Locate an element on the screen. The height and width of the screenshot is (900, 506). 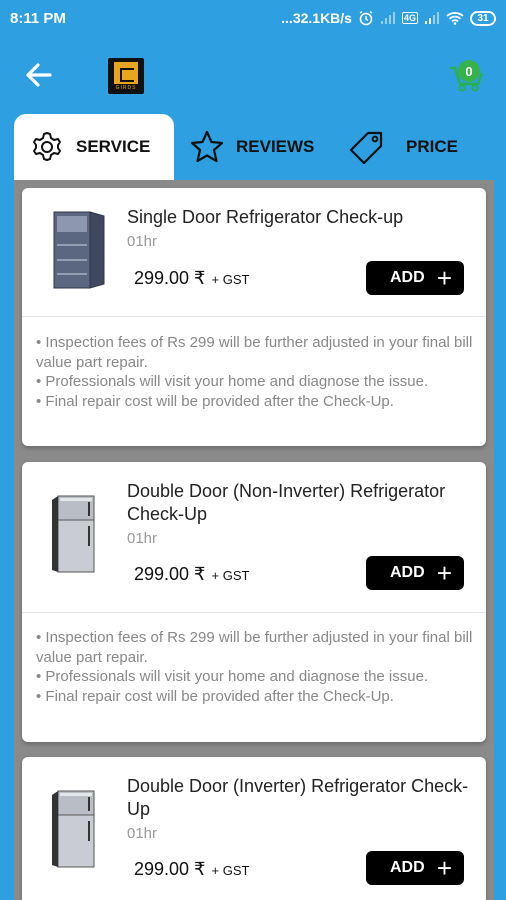
cart-button: 0 is located at coordinates (468, 74).